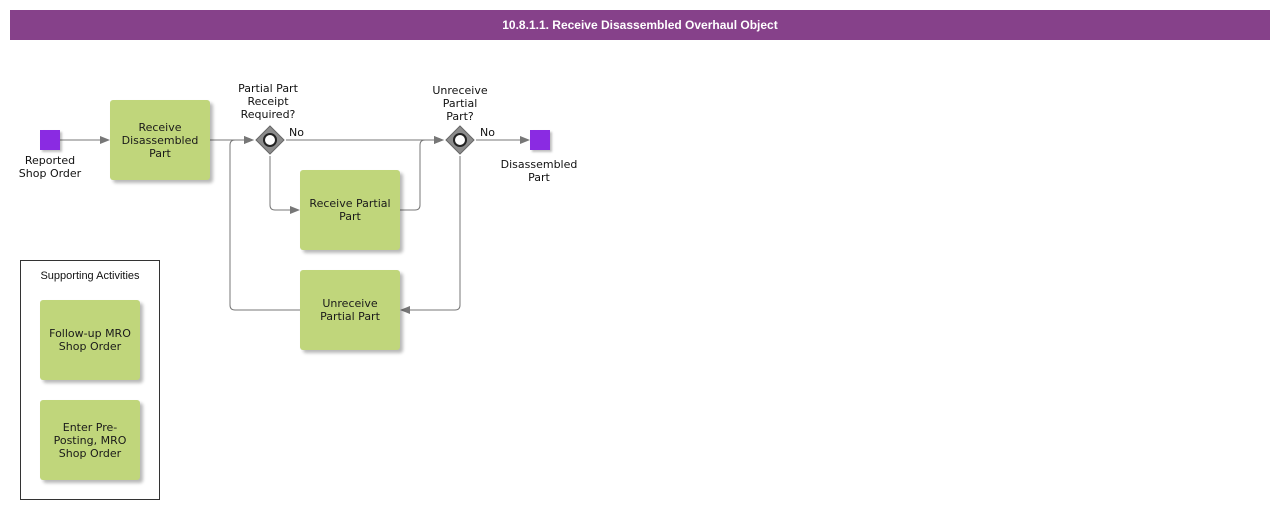  What do you see at coordinates (284, 185) in the screenshot?
I see `flow-gateway1-to-receive-partial` at bounding box center [284, 185].